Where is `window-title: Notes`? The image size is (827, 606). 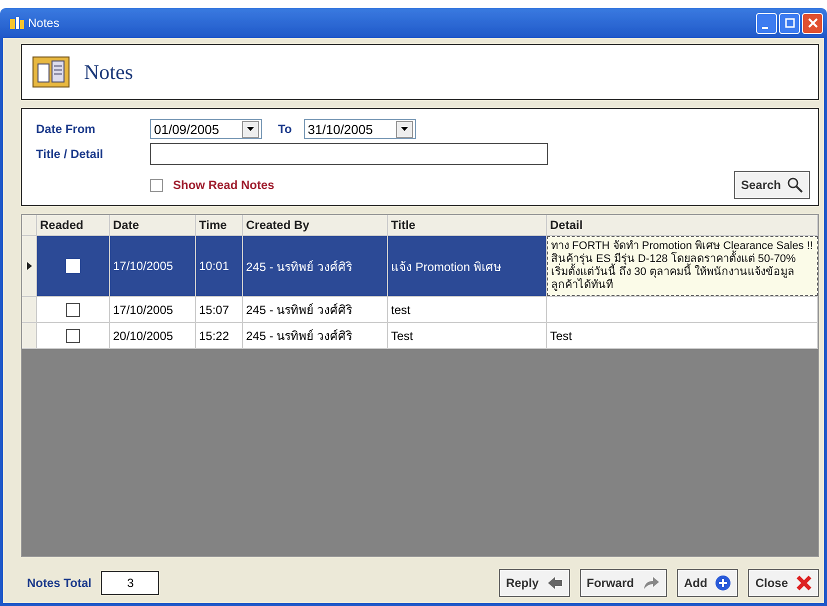
window-title: Notes is located at coordinates (44, 23).